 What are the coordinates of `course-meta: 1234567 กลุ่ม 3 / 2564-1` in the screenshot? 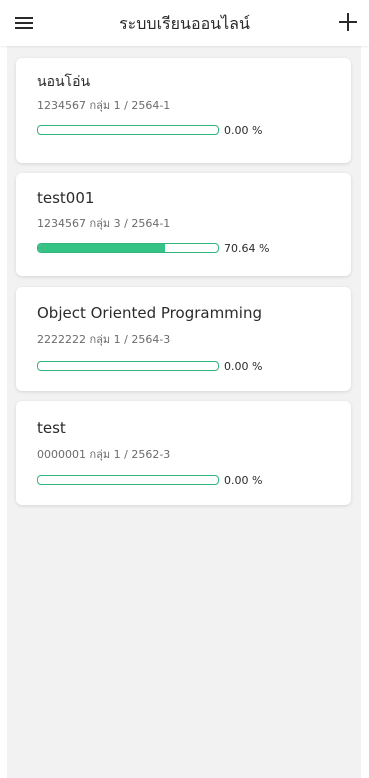 It's located at (104, 223).